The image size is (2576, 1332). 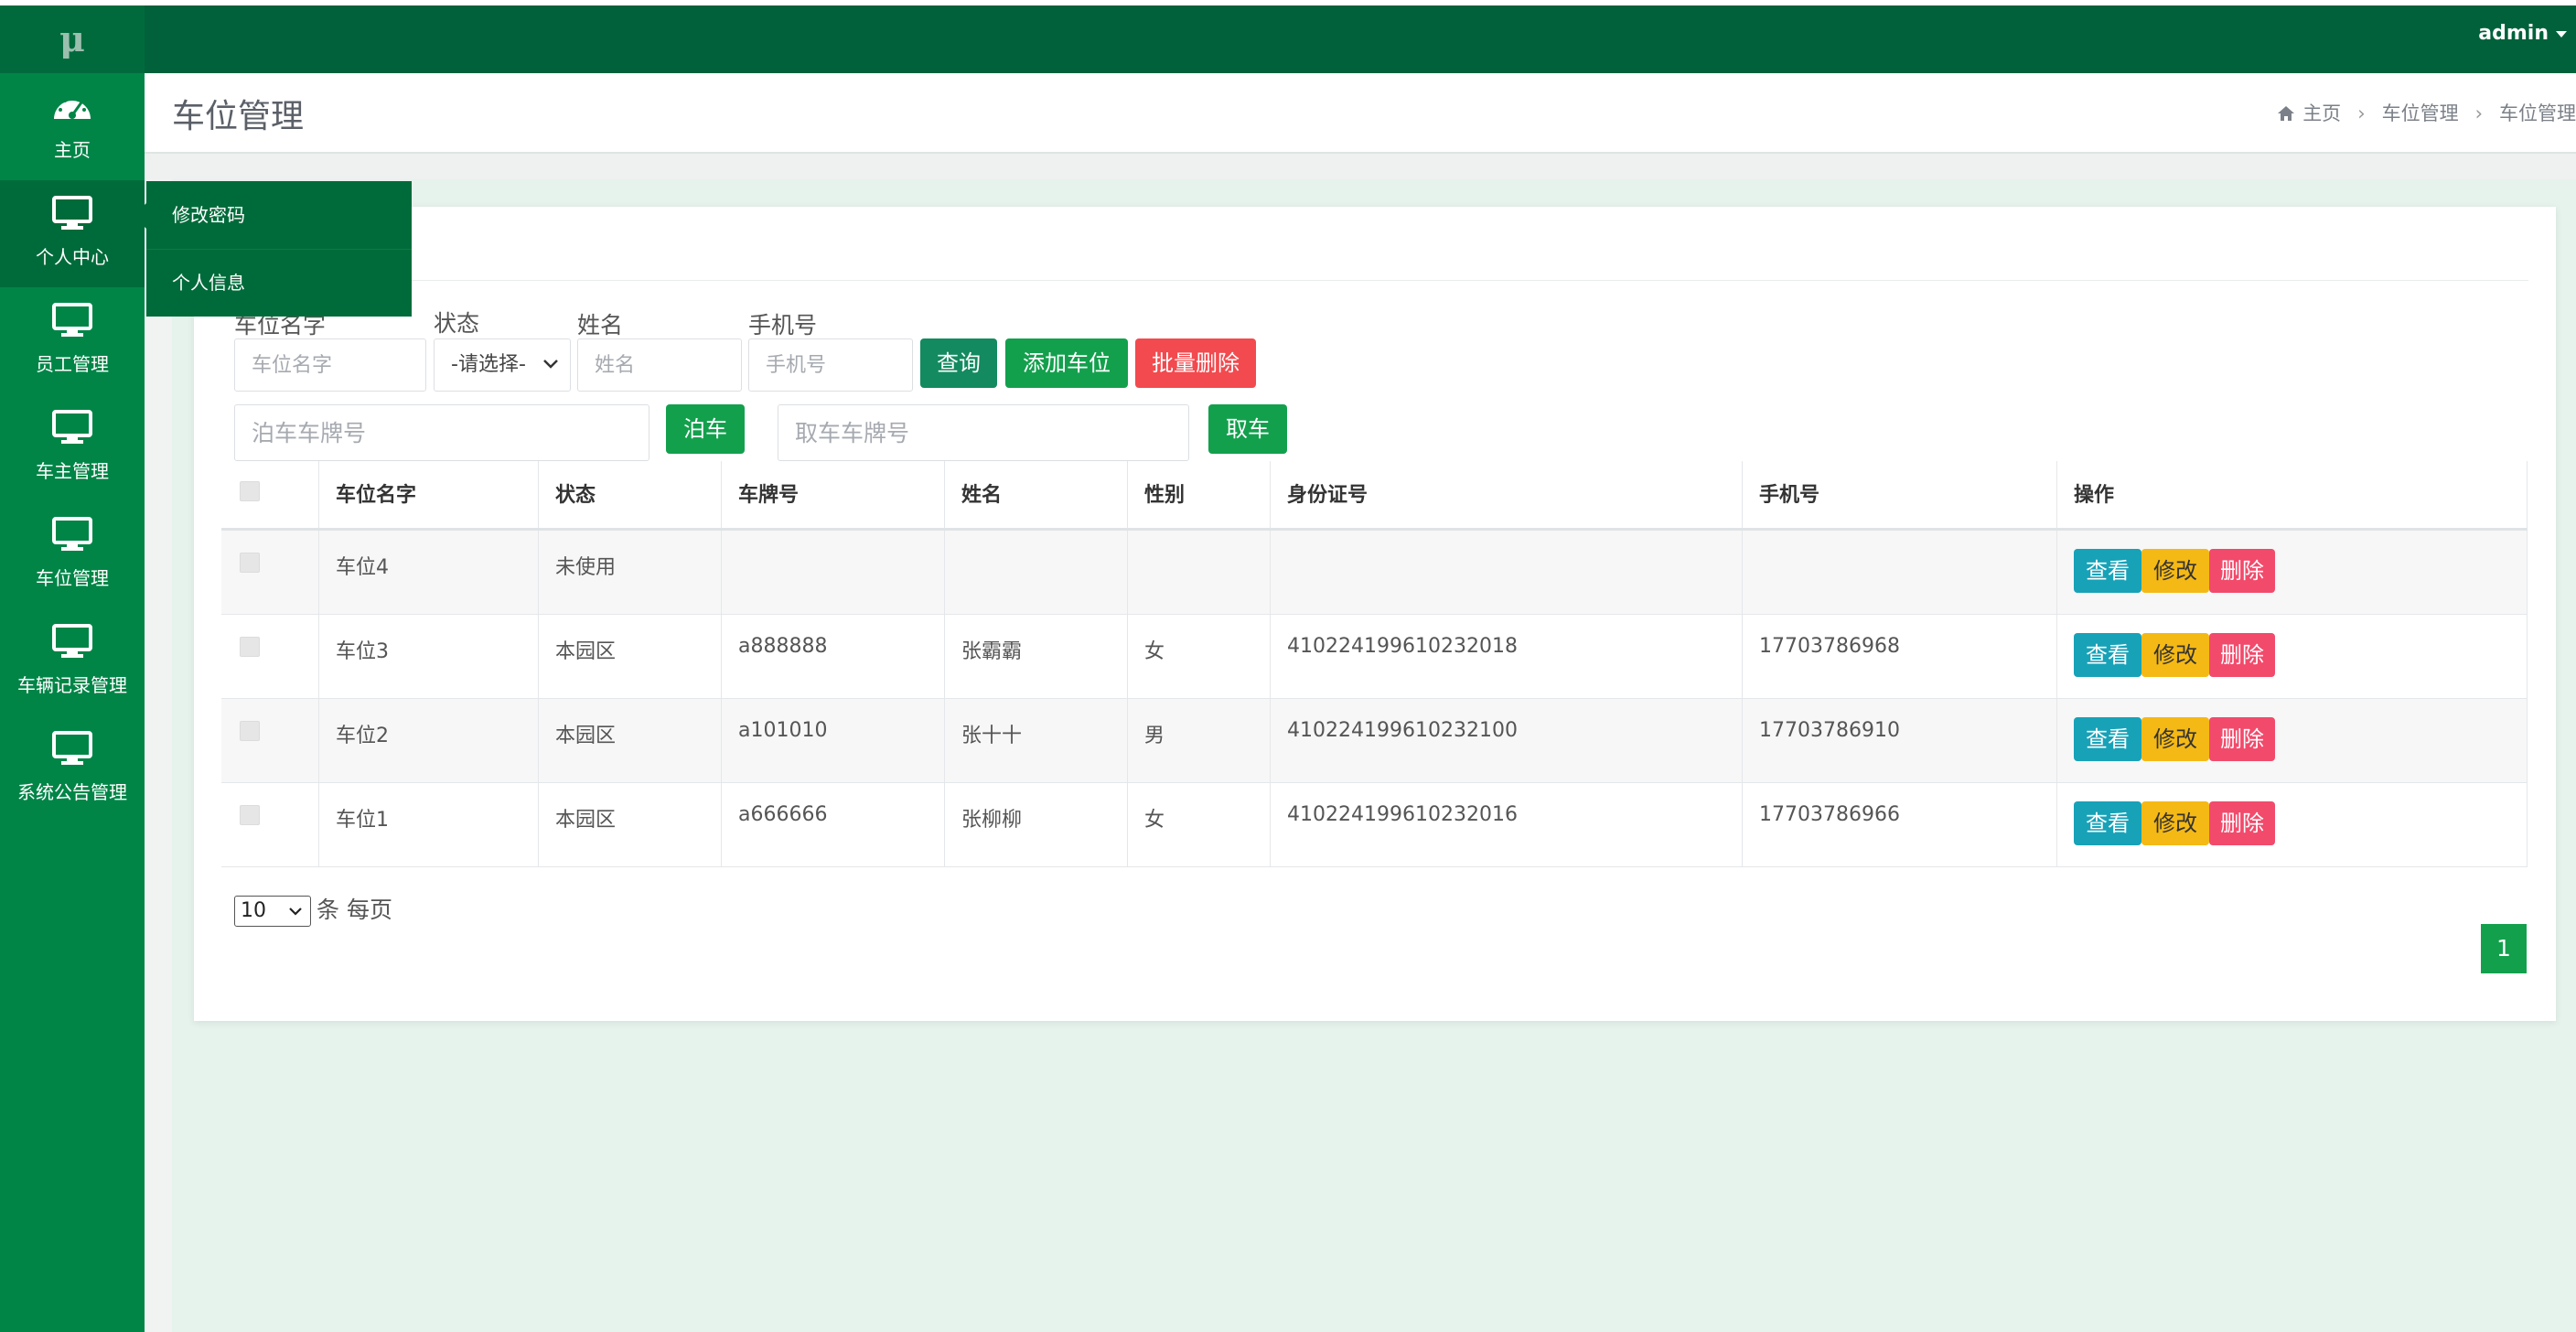 What do you see at coordinates (330, 365) in the screenshot?
I see `space-name-input` at bounding box center [330, 365].